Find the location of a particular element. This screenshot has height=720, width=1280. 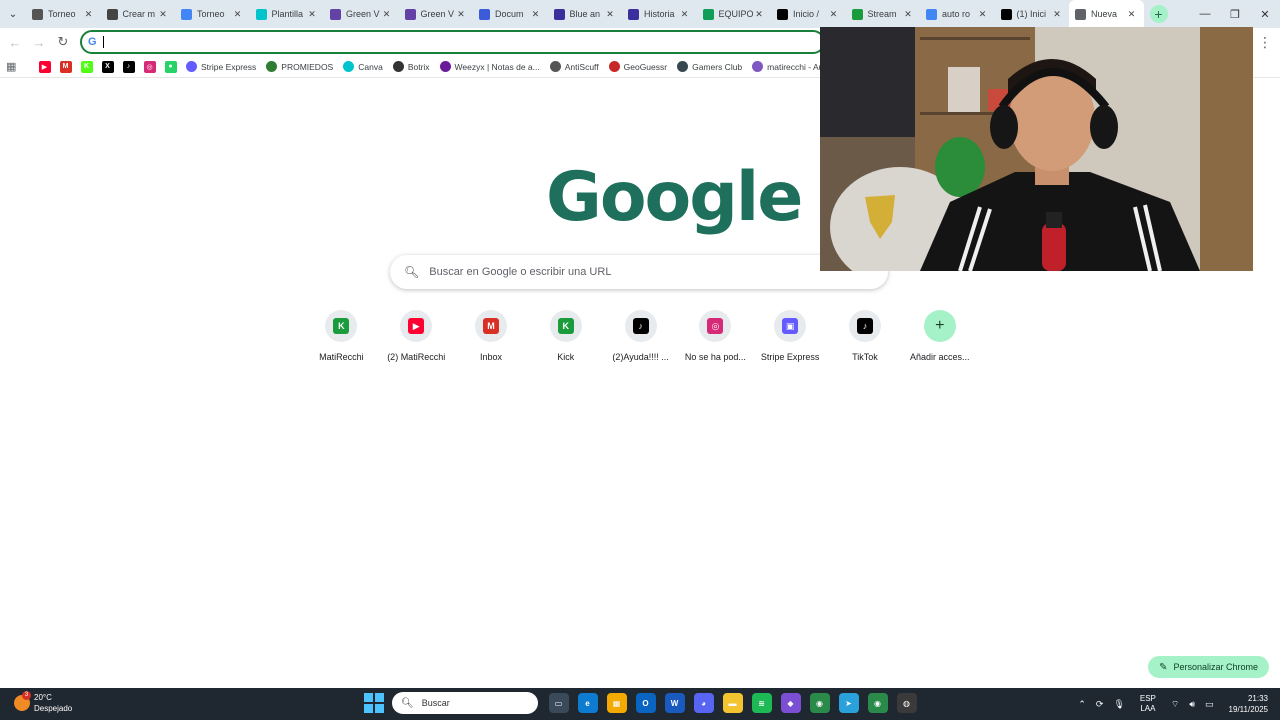

bookmark-item: PROMIEDOS is located at coordinates (299, 66).